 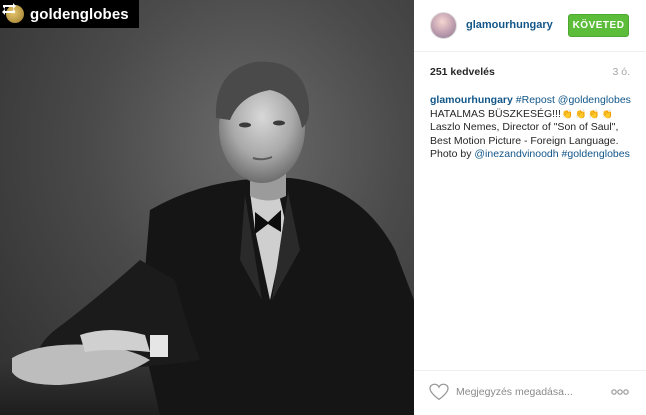 What do you see at coordinates (620, 392) in the screenshot?
I see `more-options-icon` at bounding box center [620, 392].